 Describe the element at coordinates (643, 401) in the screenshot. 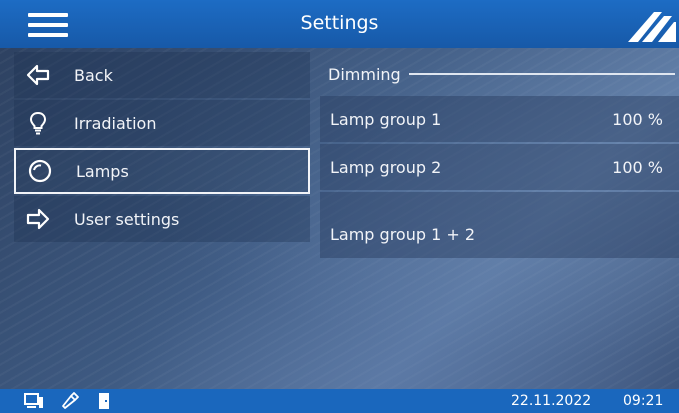

I see `status-time: 09:21` at that location.